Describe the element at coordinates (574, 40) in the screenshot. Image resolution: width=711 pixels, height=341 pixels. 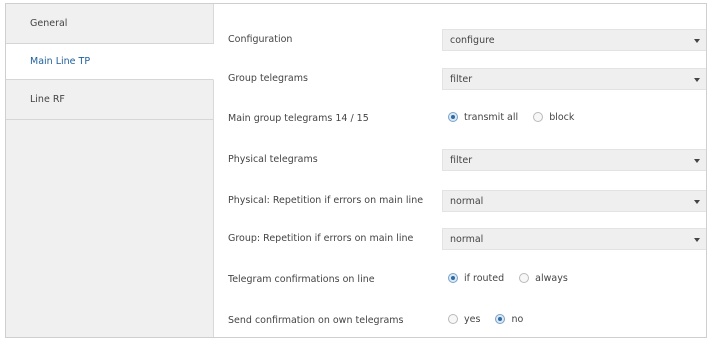
I see `configuration-dropdown: configure` at that location.